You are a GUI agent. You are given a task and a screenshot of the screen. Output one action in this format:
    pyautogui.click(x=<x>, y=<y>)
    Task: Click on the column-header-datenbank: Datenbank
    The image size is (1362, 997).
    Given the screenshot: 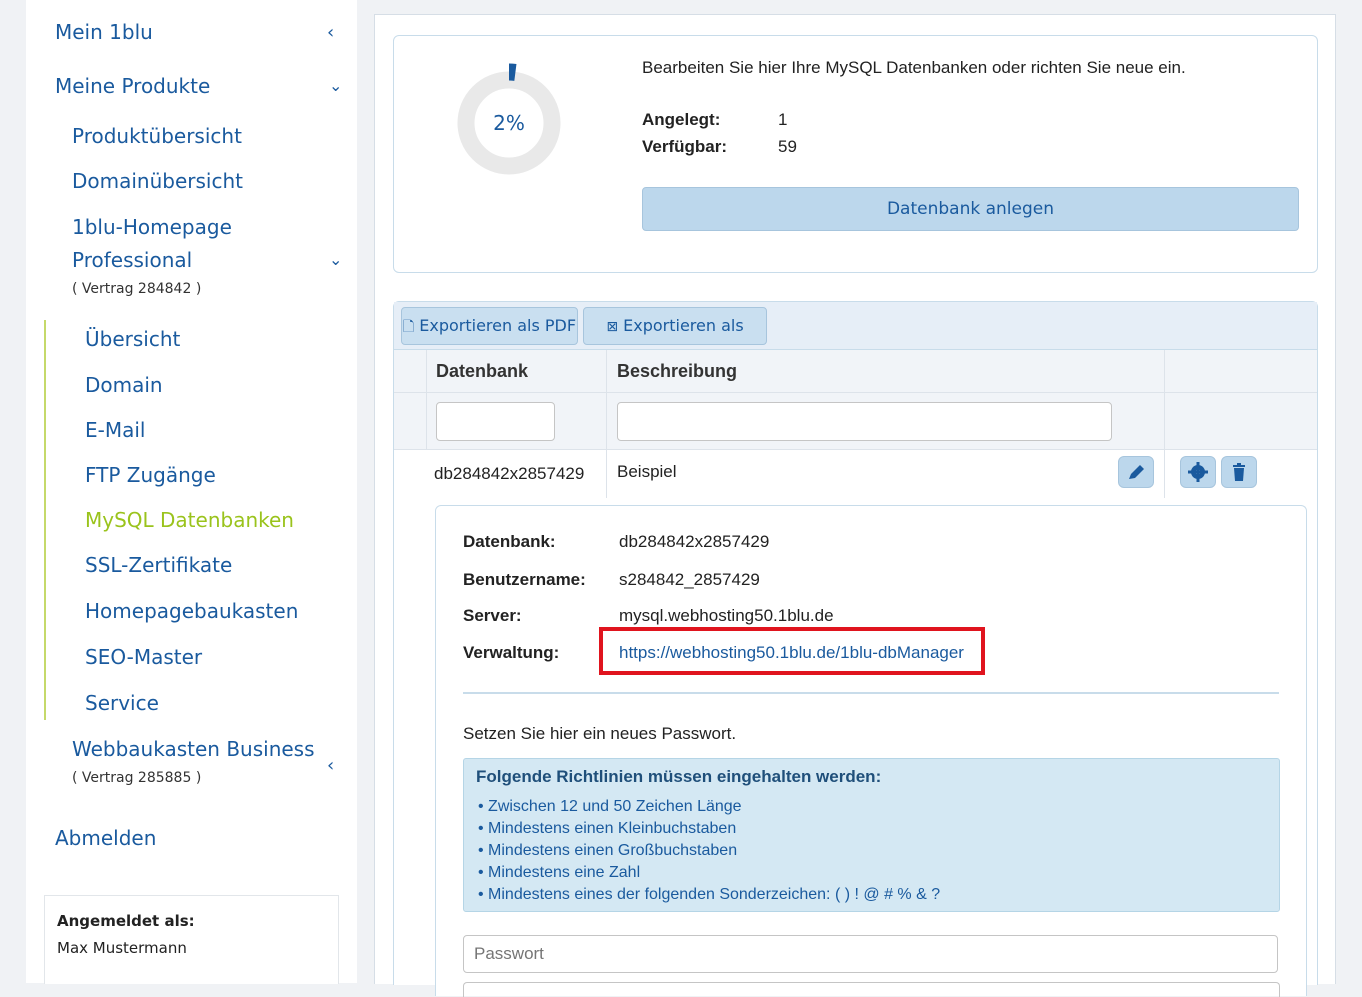 What is the action you would take?
    pyautogui.click(x=482, y=371)
    